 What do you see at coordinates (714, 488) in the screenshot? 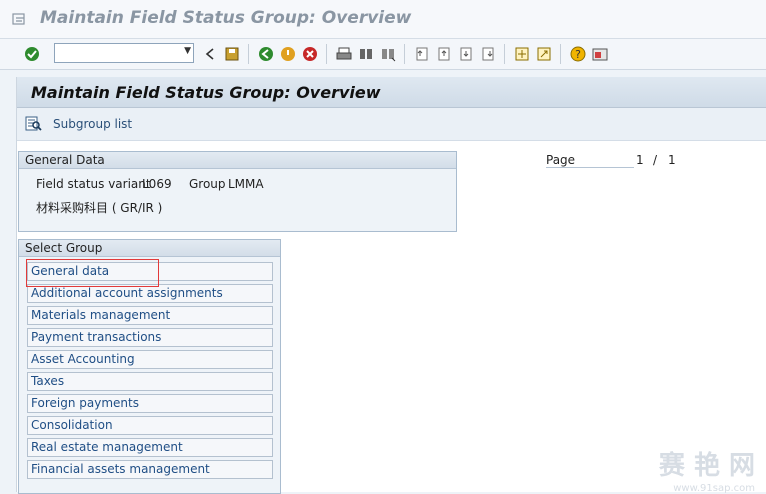
I see `watermark-sub: www.91sap.com` at bounding box center [714, 488].